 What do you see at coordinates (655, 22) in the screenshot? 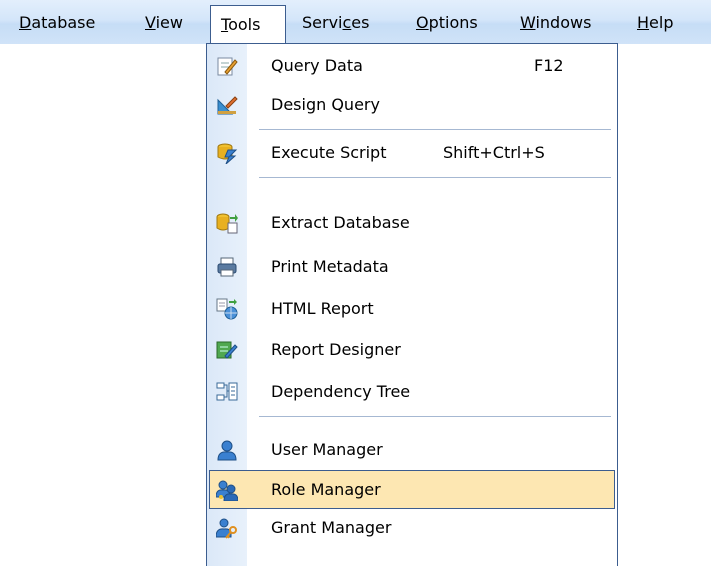
I see `menu-help: Help` at bounding box center [655, 22].